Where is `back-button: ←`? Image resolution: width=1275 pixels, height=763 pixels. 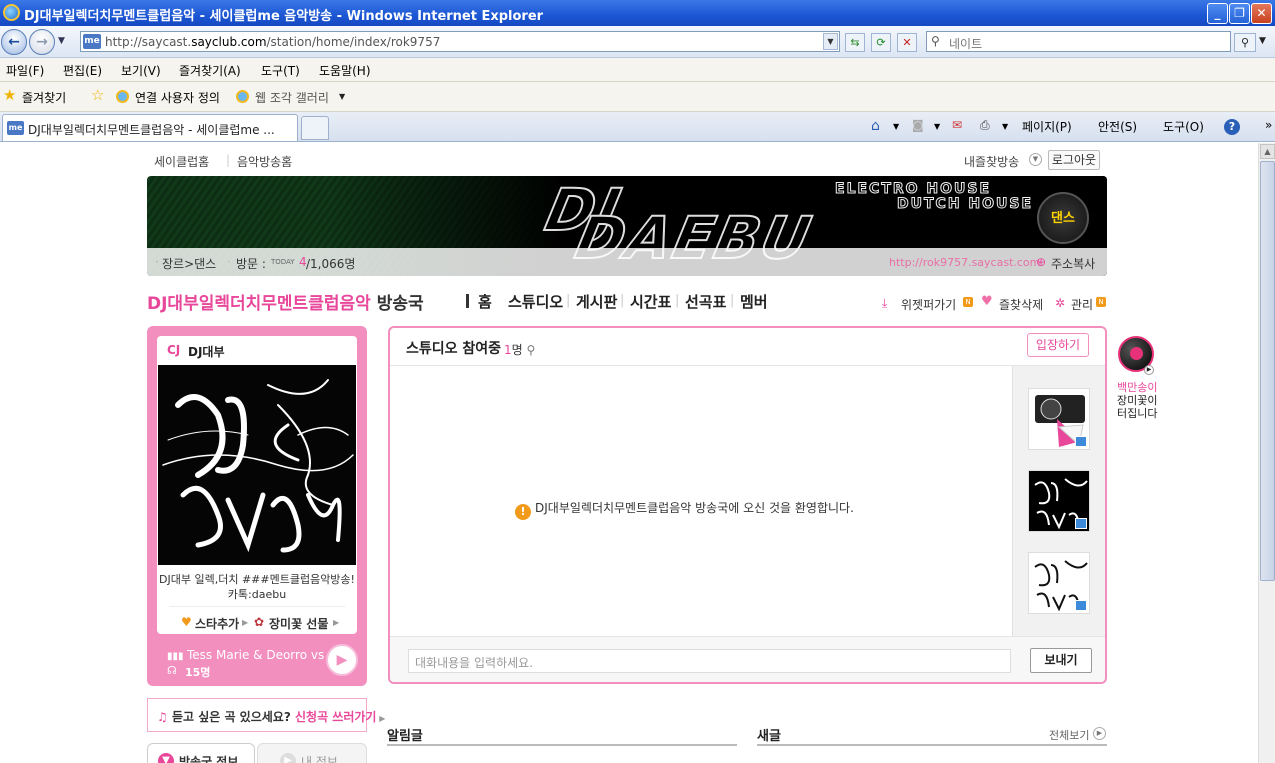
back-button: ← is located at coordinates (14, 42).